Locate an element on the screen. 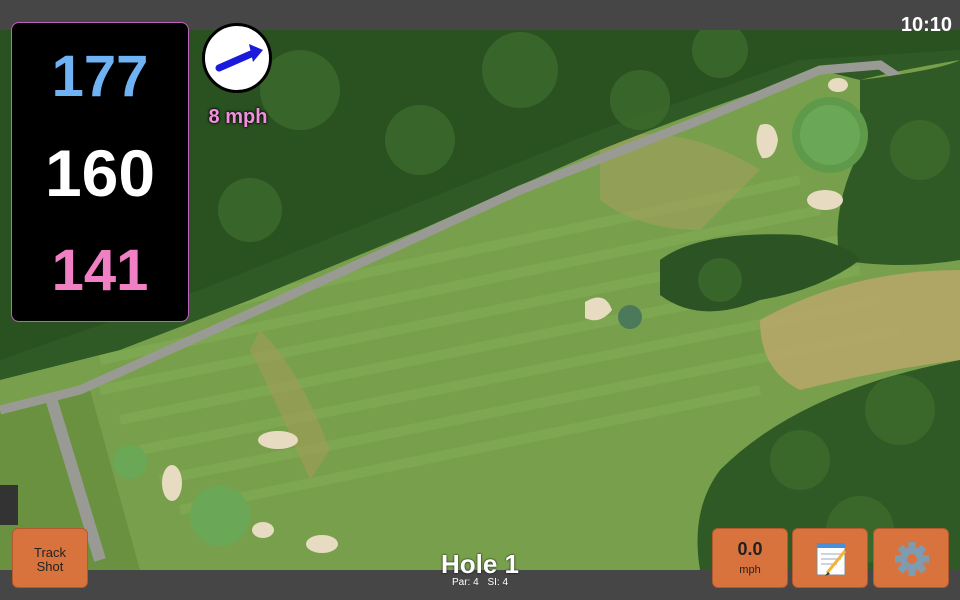 Image resolution: width=960 pixels, height=600 pixels. wind-direction-indicator is located at coordinates (237, 58).